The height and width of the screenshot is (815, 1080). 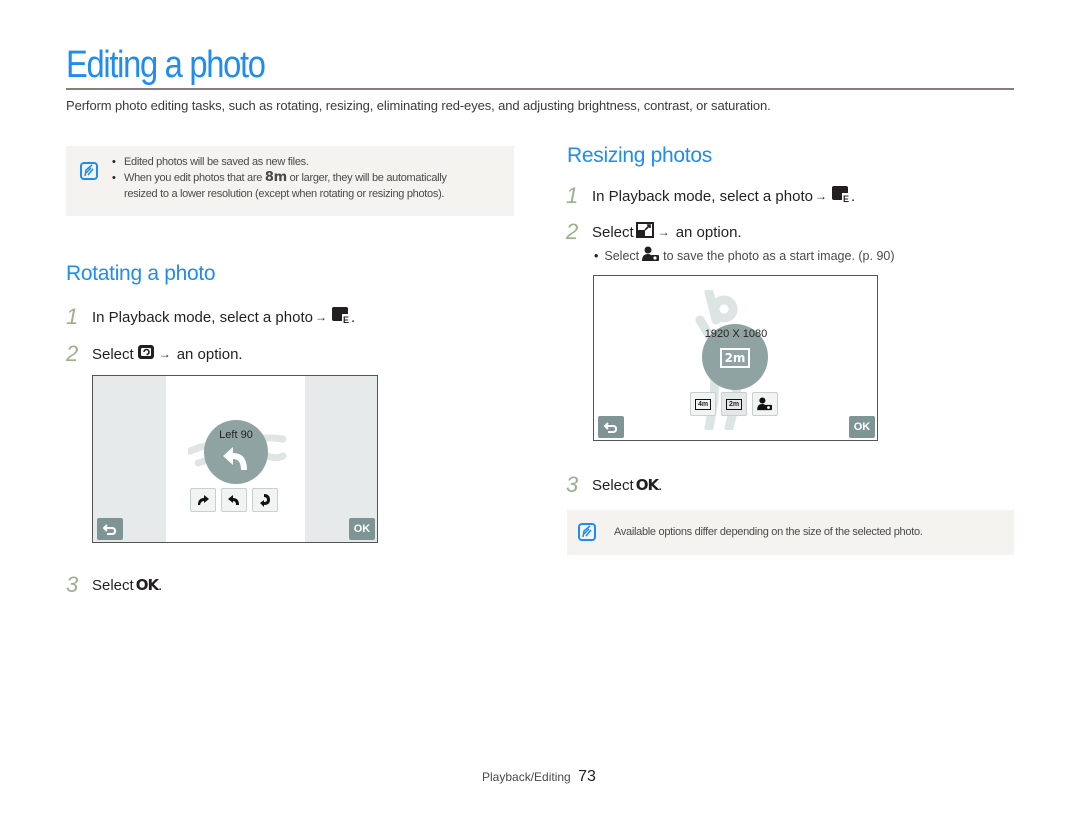 I want to click on resolution-label: 1920 X 1080, so click(x=736, y=334).